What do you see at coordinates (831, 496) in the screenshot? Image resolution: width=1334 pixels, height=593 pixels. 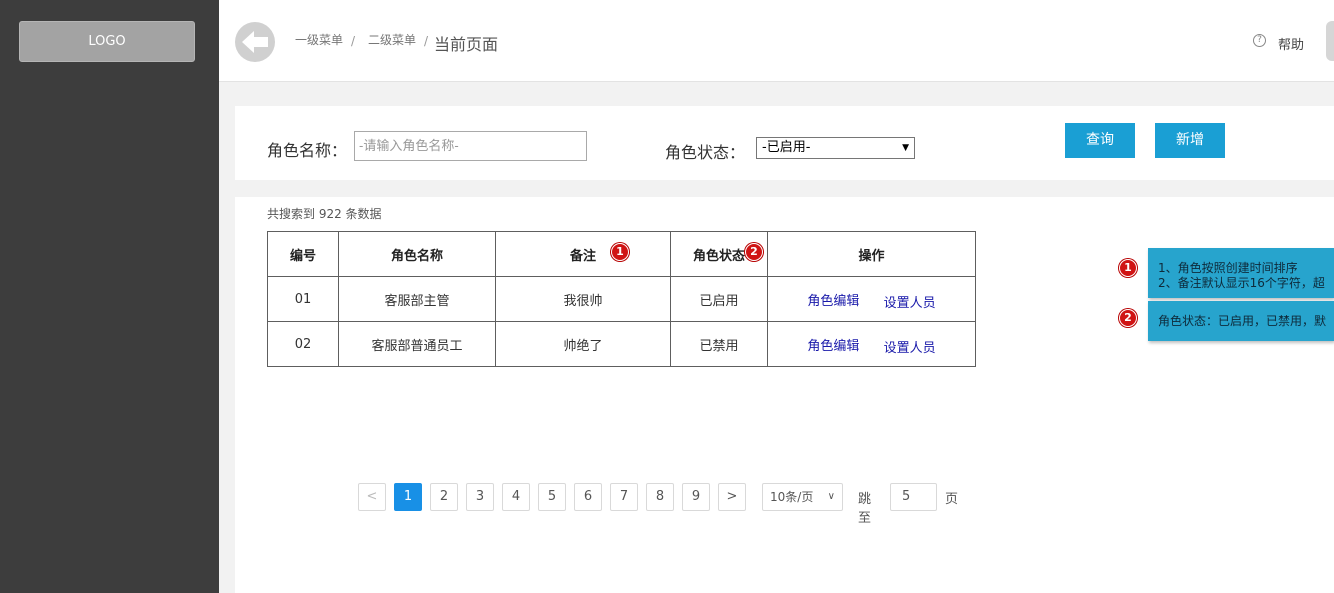 I see `chevron-down-icon: ∨` at bounding box center [831, 496].